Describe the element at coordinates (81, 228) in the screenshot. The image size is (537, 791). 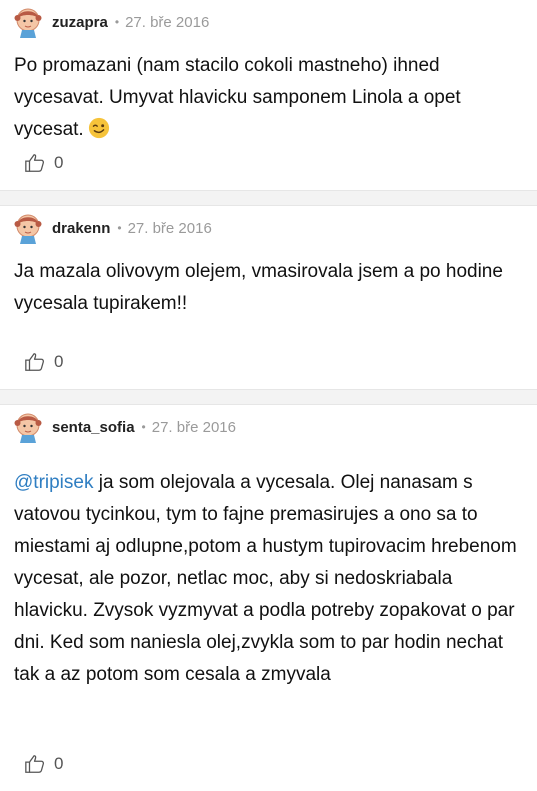
I see `comment-username: drakenn` at that location.